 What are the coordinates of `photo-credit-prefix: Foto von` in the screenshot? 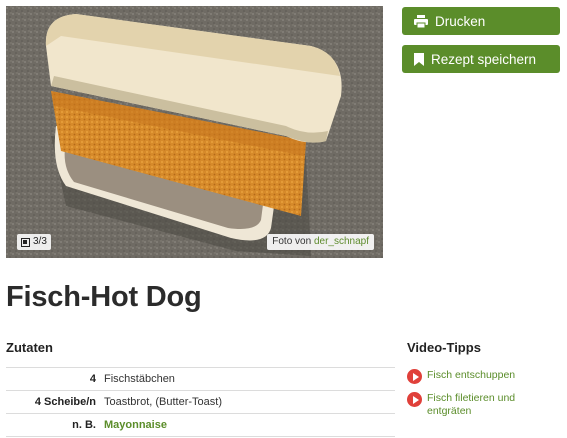 It's located at (292, 241).